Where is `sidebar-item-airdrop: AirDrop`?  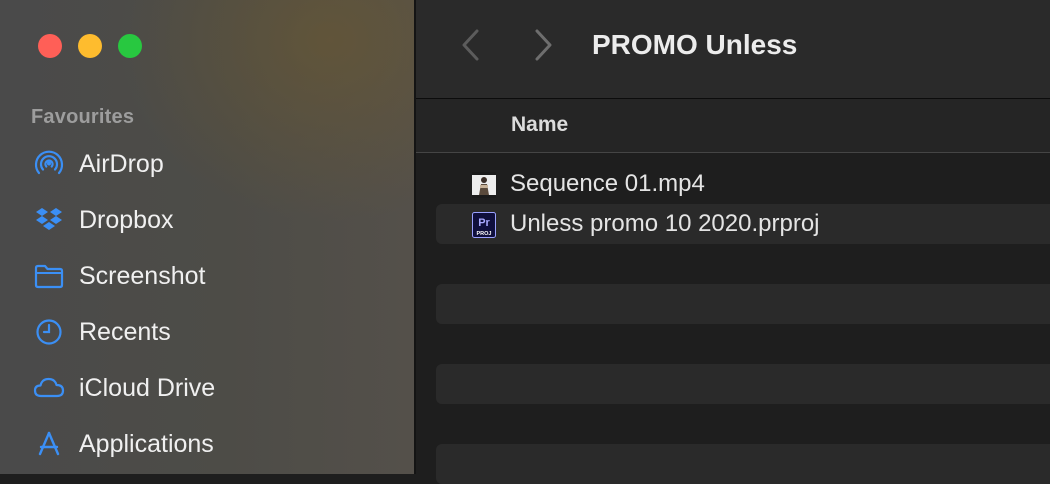 sidebar-item-airdrop: AirDrop is located at coordinates (207, 164).